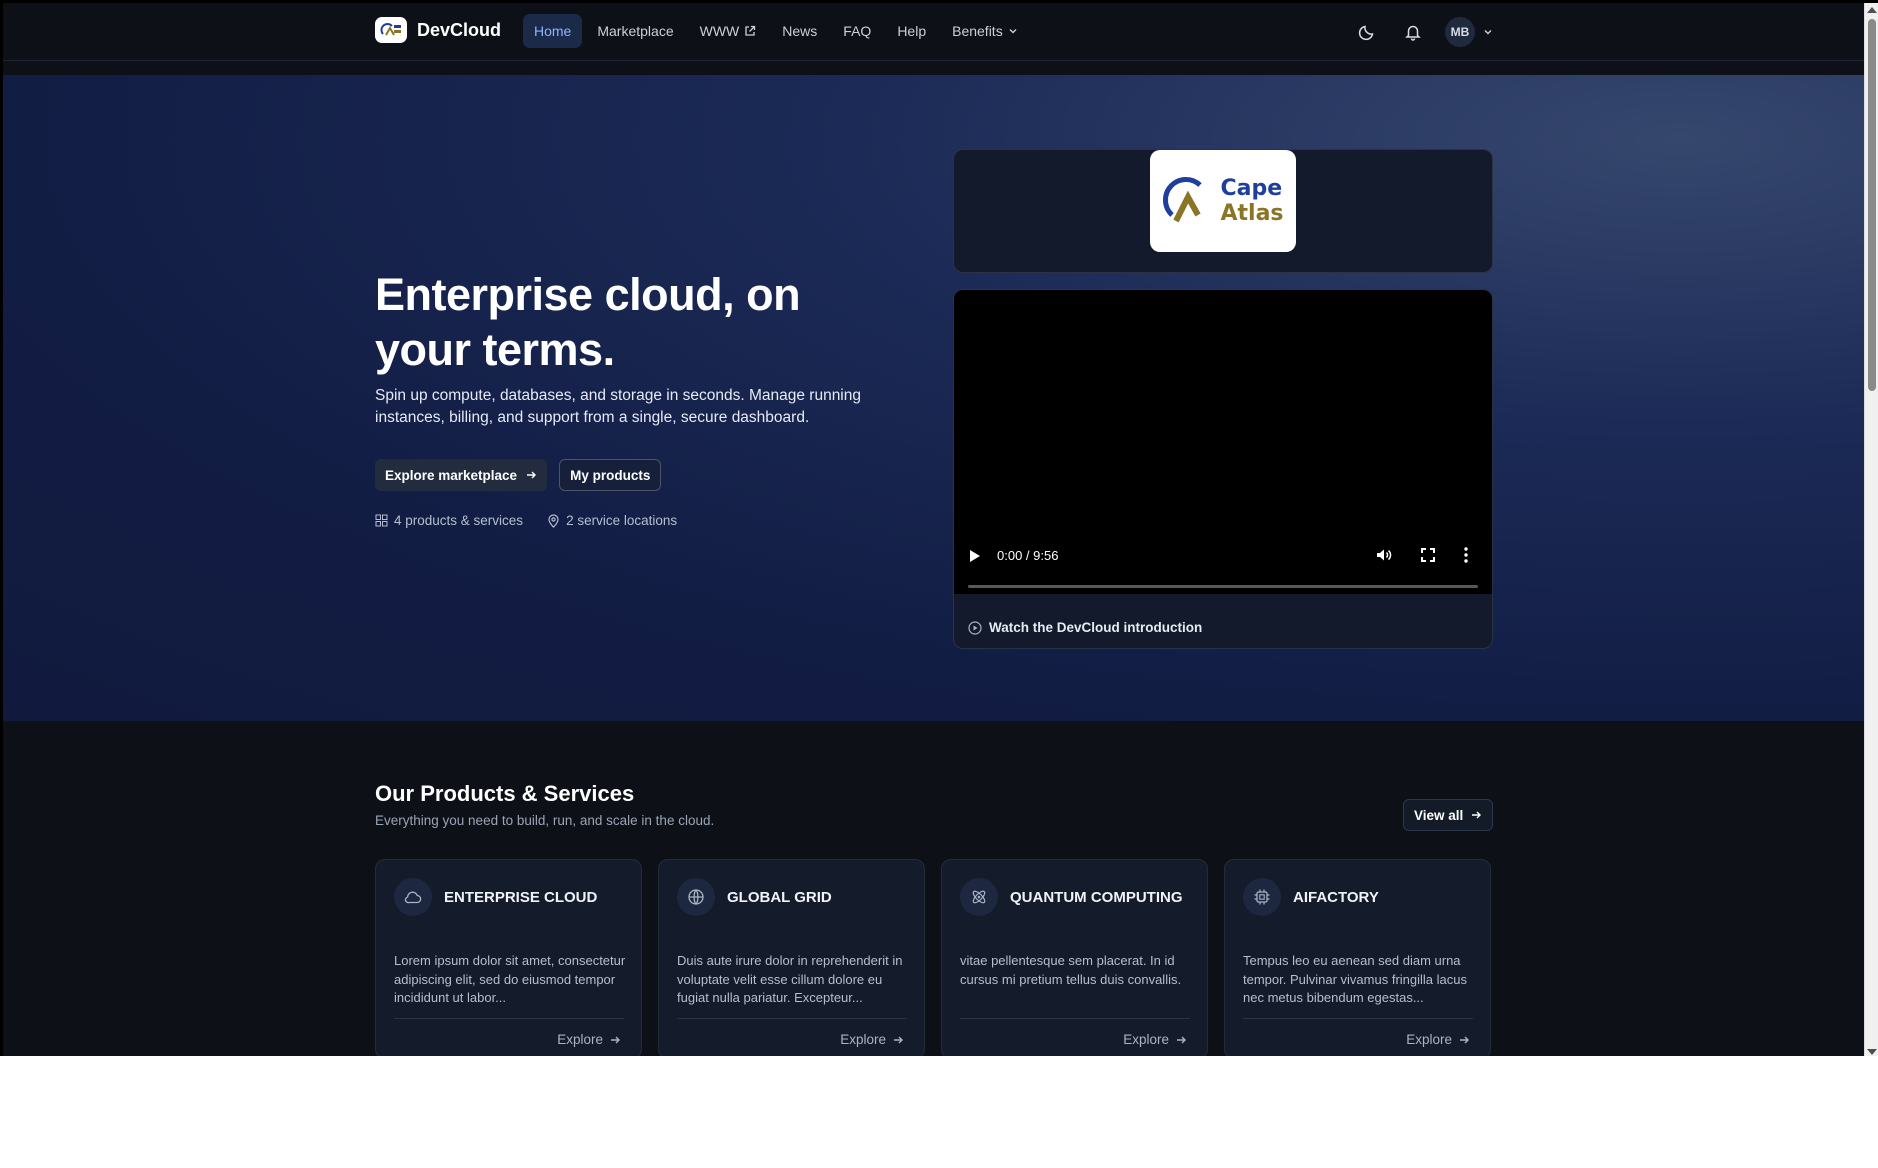 The width and height of the screenshot is (1878, 1168). What do you see at coordinates (779, 897) in the screenshot?
I see `card-title: GLOBAL GRID` at bounding box center [779, 897].